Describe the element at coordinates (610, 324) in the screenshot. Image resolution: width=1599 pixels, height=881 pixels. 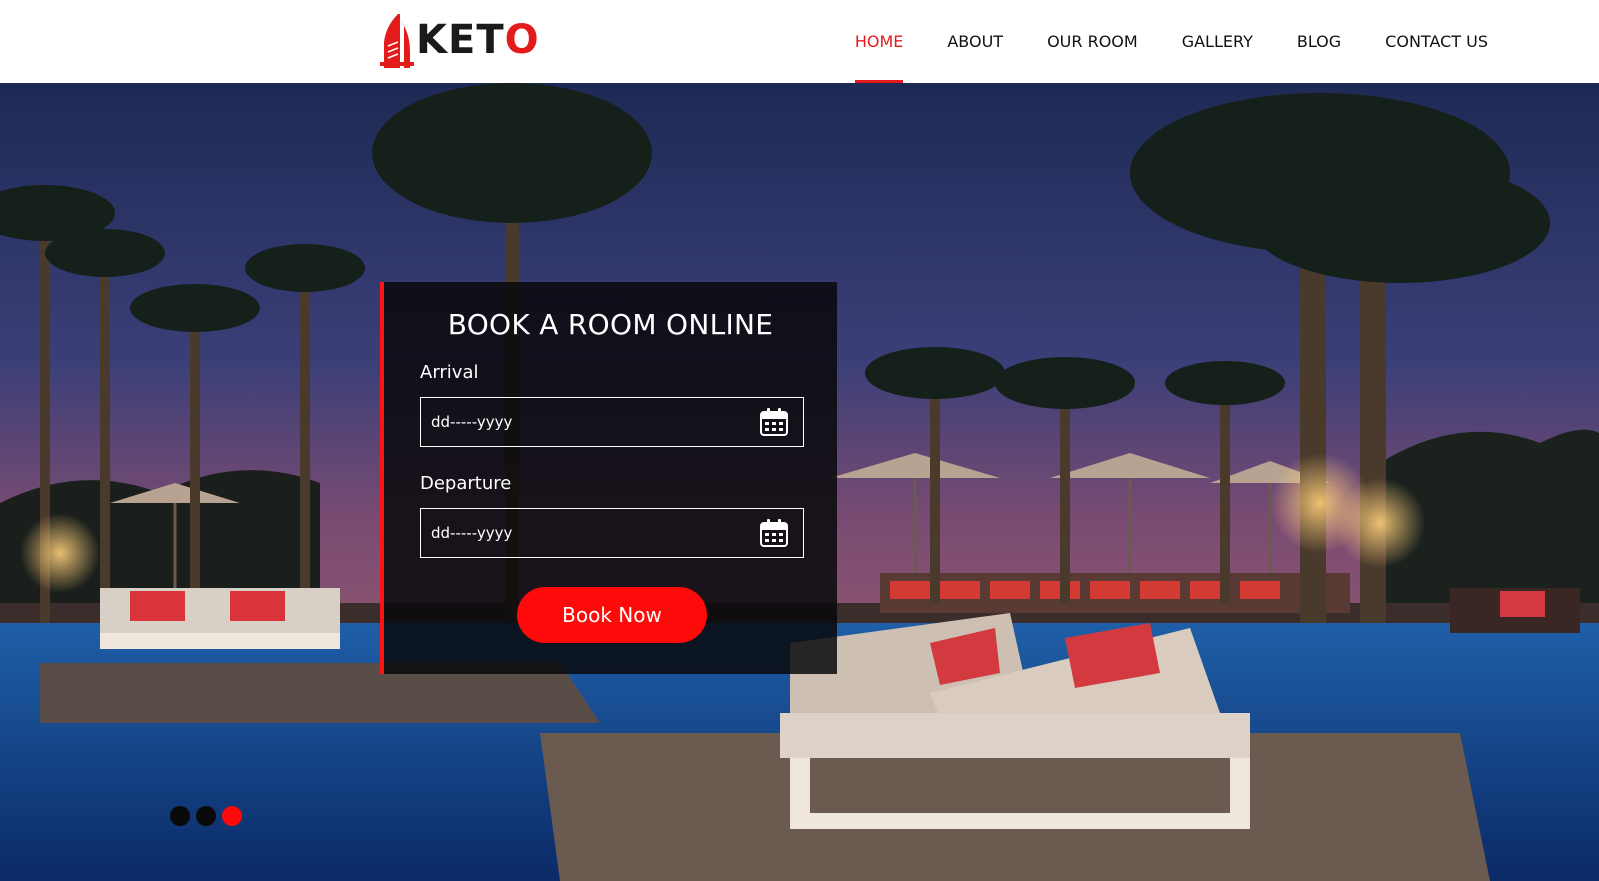
I see `booking-title: BOOK A ROOM ONLINE` at that location.